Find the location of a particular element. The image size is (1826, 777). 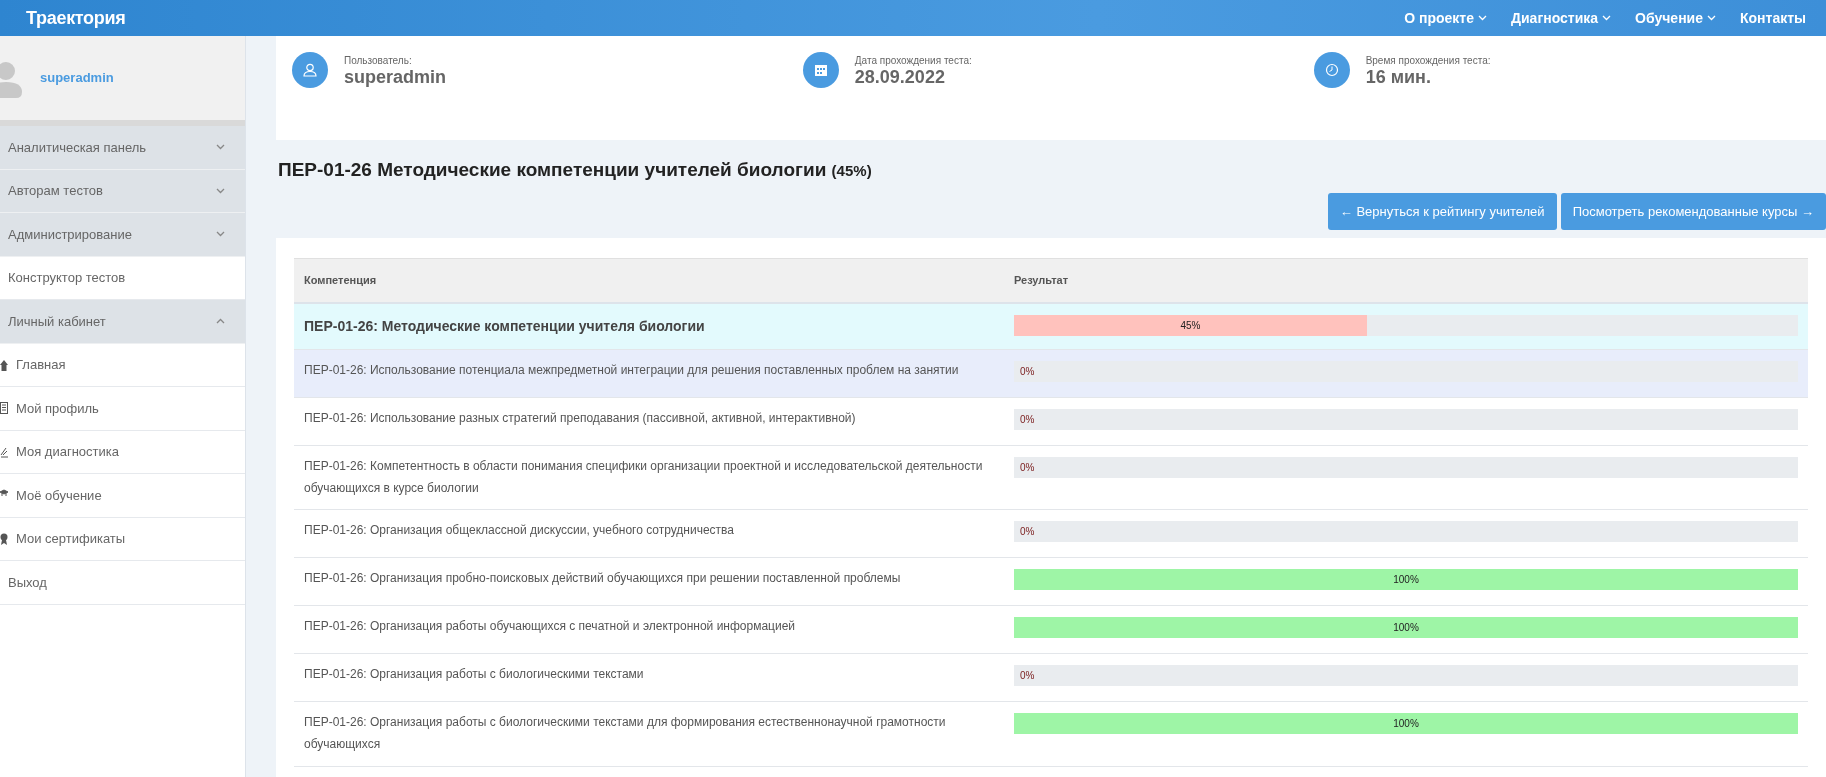

action-button: ← Вернуться к рейтингу учителей is located at coordinates (1442, 211).